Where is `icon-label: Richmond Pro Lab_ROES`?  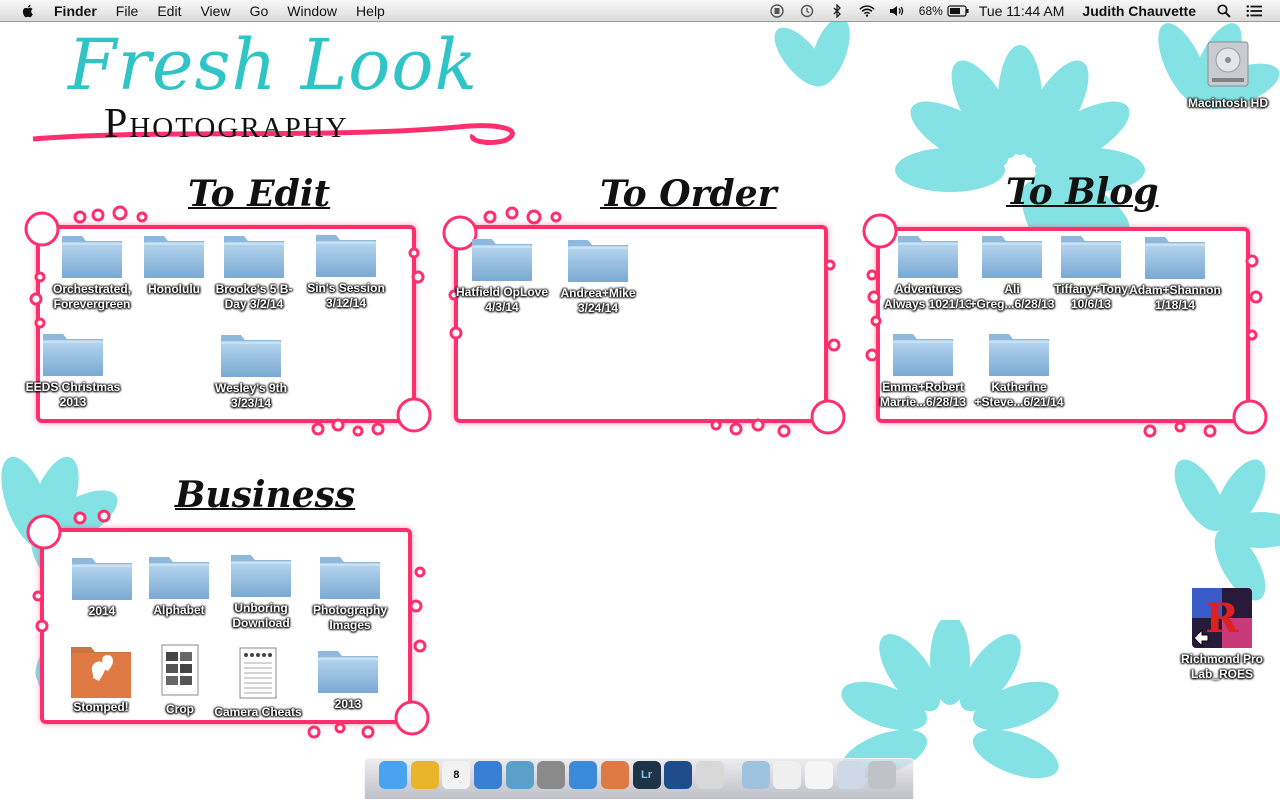 icon-label: Richmond Pro Lab_ROES is located at coordinates (1221, 666).